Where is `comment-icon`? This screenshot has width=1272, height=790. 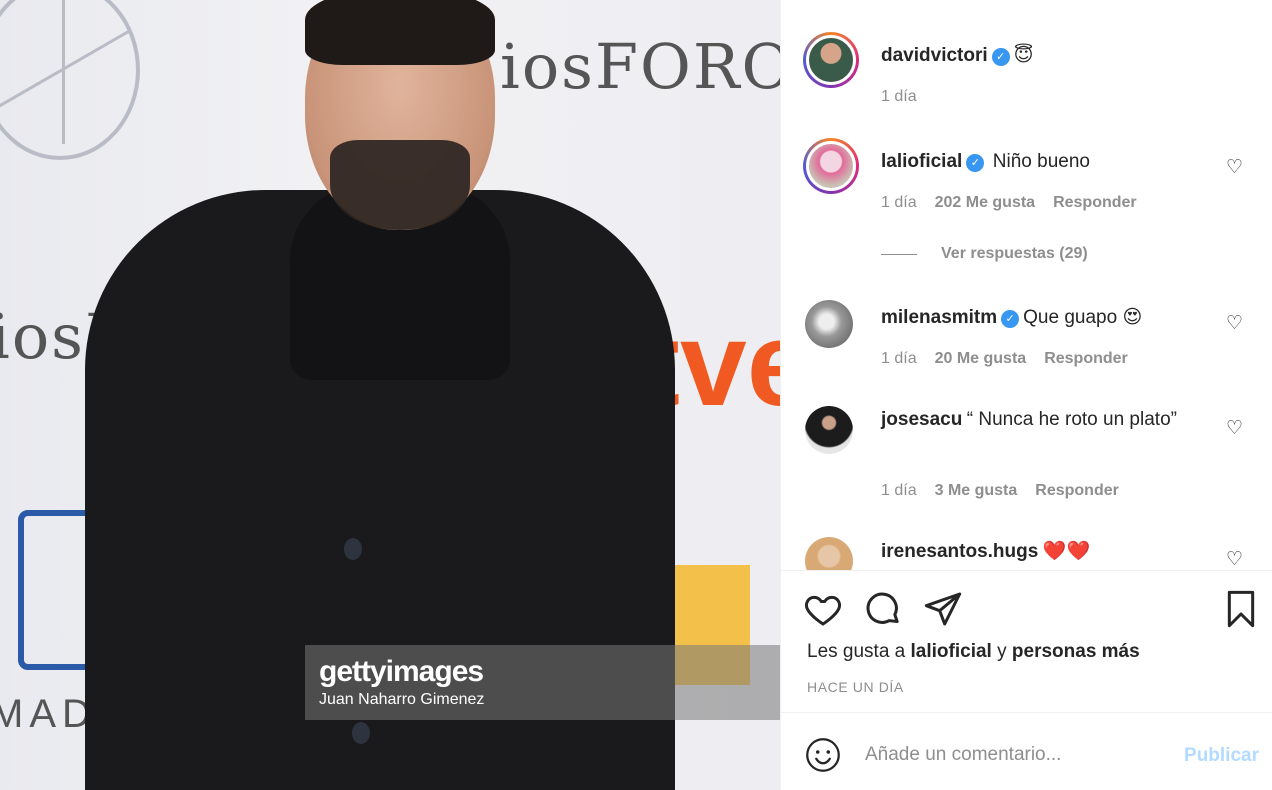
comment-icon is located at coordinates (883, 609).